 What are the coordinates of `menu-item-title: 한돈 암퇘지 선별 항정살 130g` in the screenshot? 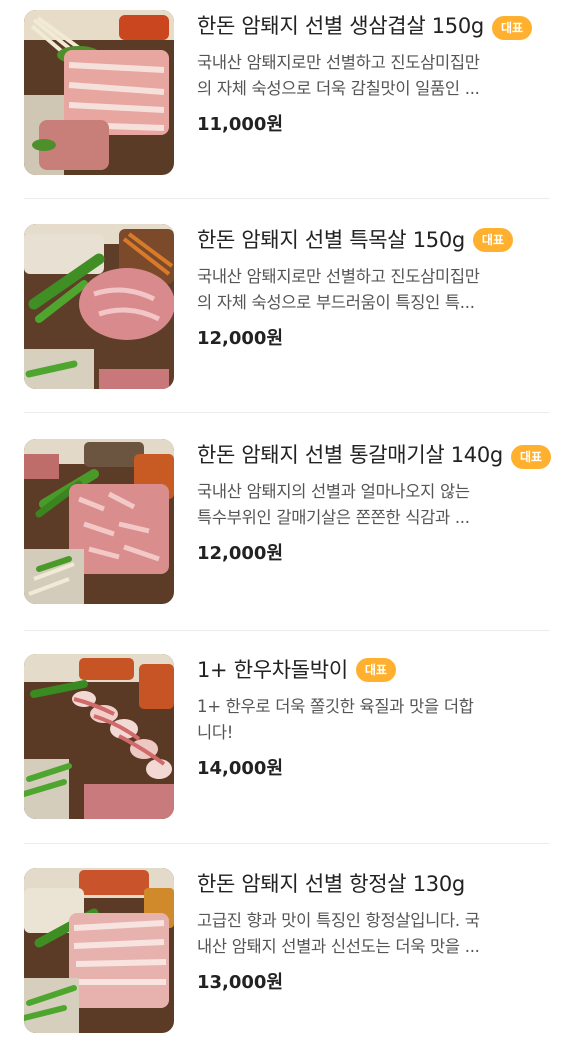 It's located at (331, 884).